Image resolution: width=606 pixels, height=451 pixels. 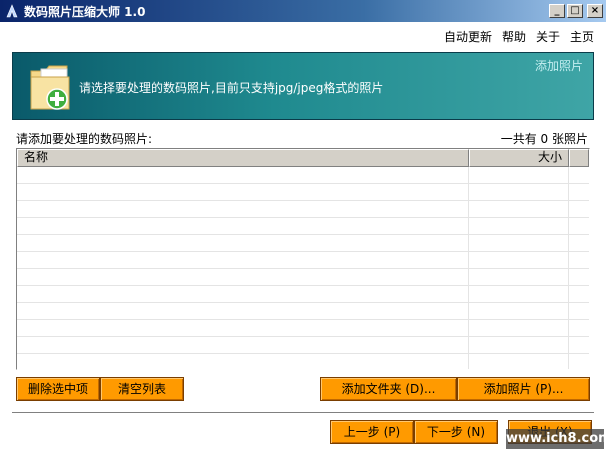 What do you see at coordinates (52, 87) in the screenshot?
I see `add-folder-icon` at bounding box center [52, 87].